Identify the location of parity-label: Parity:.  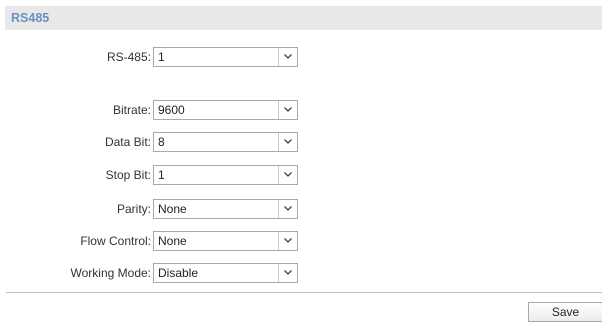
(133, 209).